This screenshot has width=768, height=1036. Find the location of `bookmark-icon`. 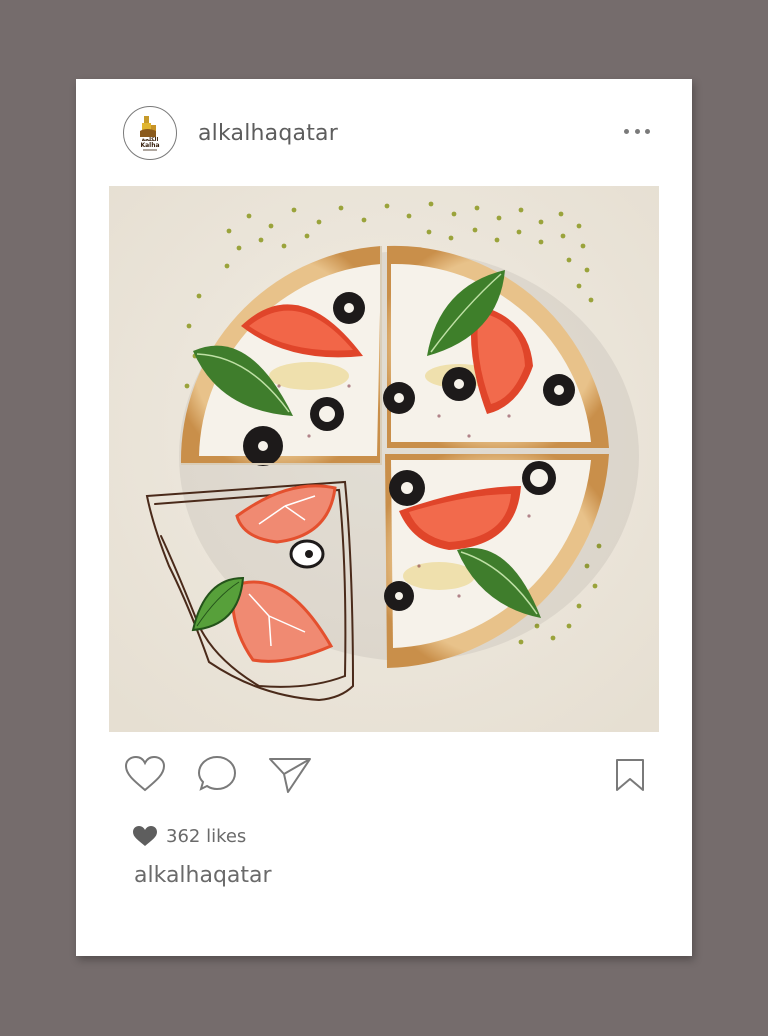

bookmark-icon is located at coordinates (630, 775).